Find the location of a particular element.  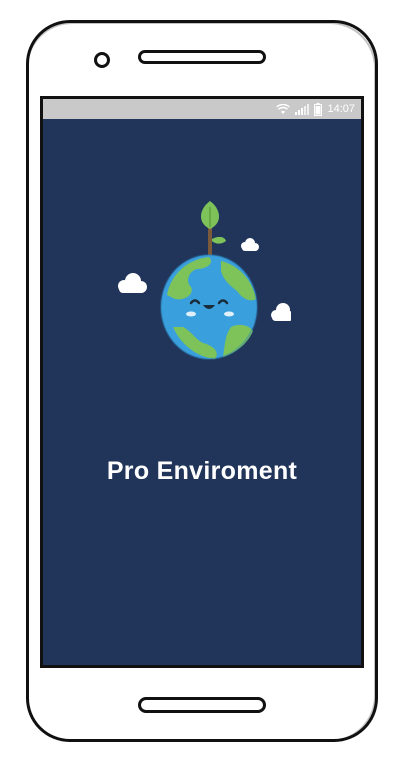

battery-icon is located at coordinates (318, 109).